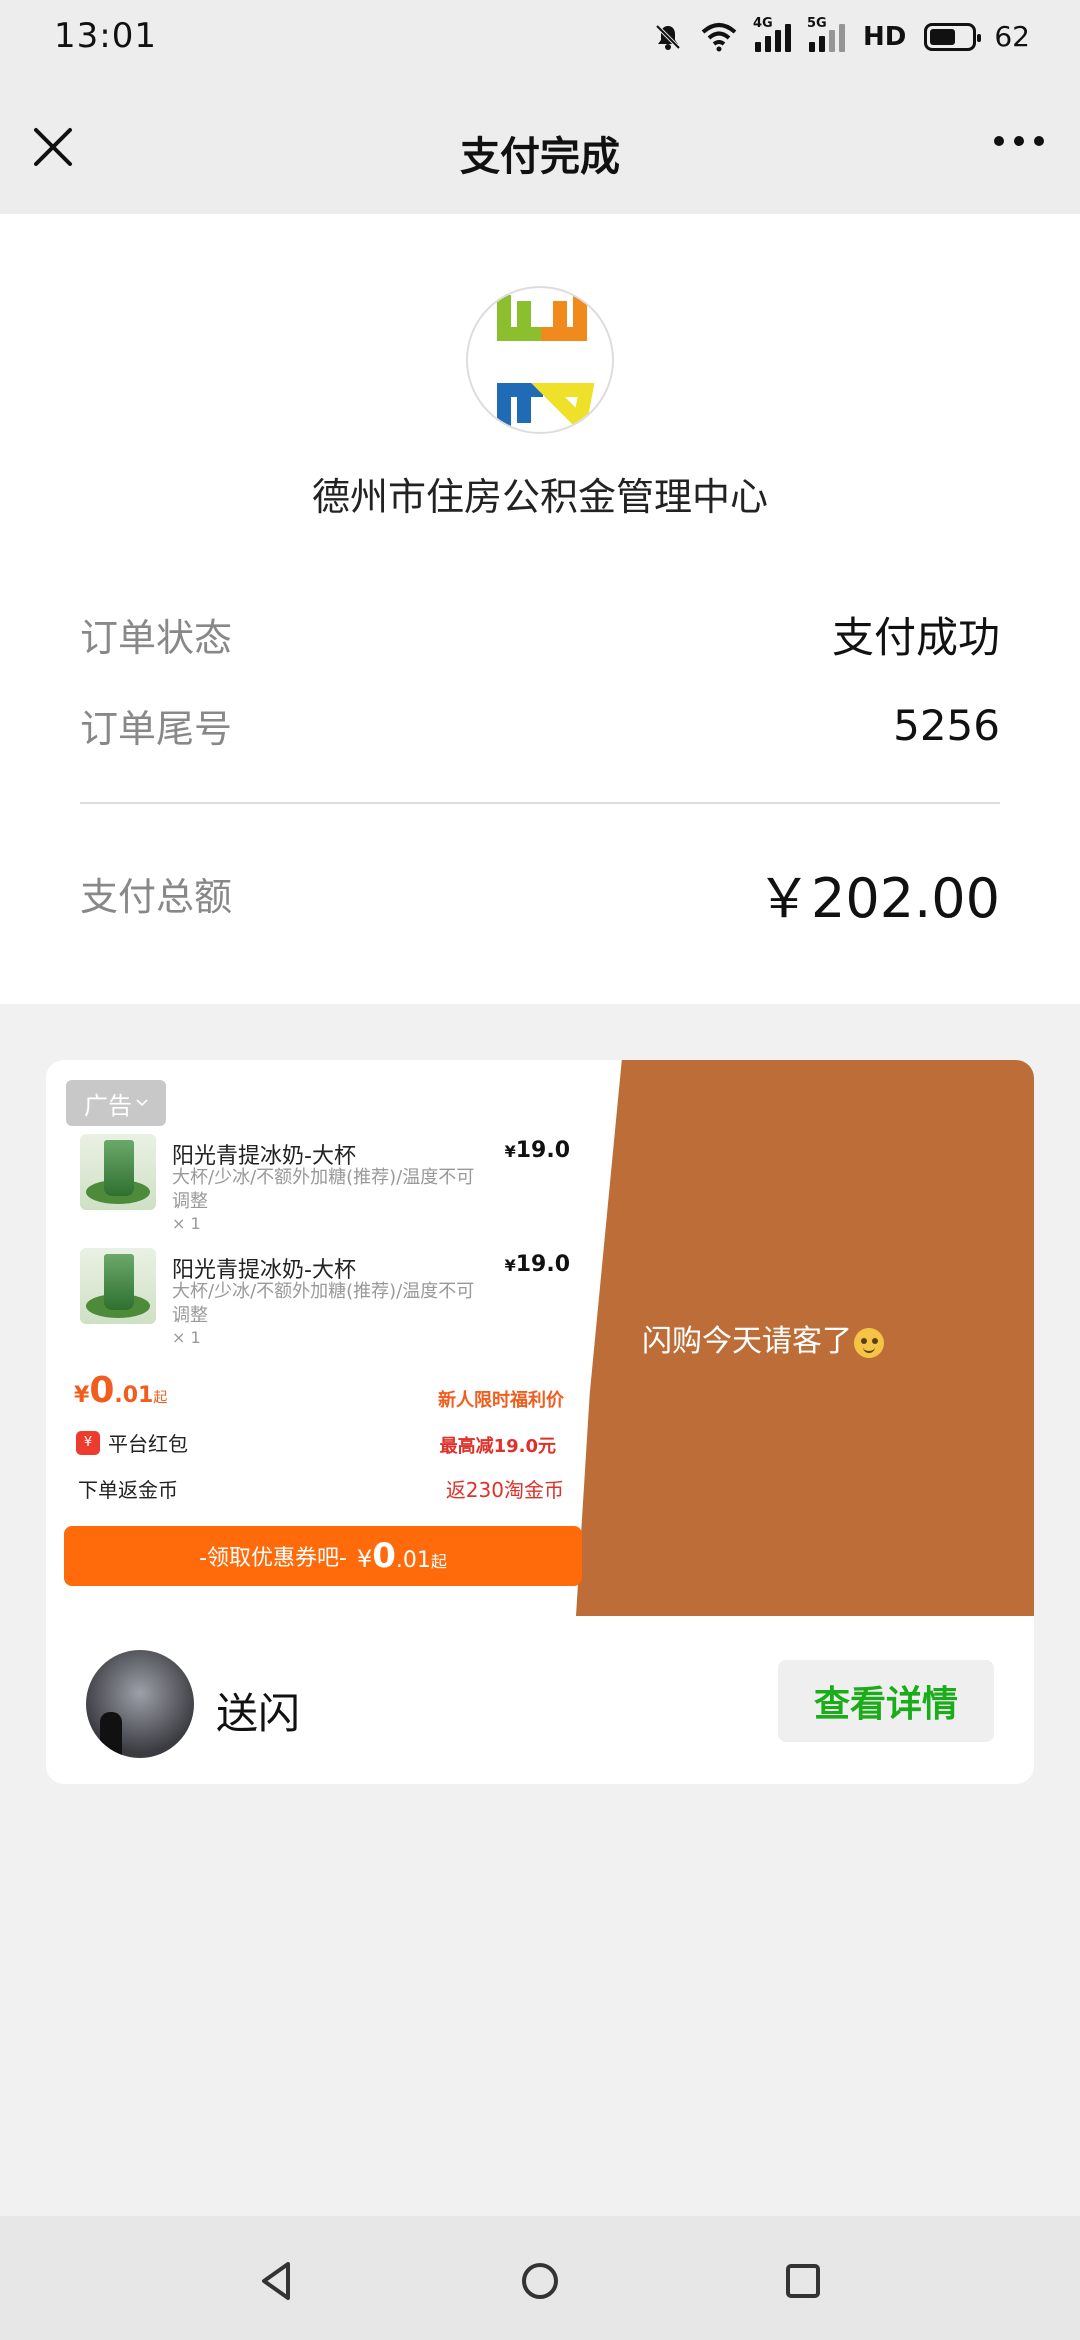 The width and height of the screenshot is (1080, 2340). I want to click on redpack-row: ¥ 平台红包, so click(132, 1442).